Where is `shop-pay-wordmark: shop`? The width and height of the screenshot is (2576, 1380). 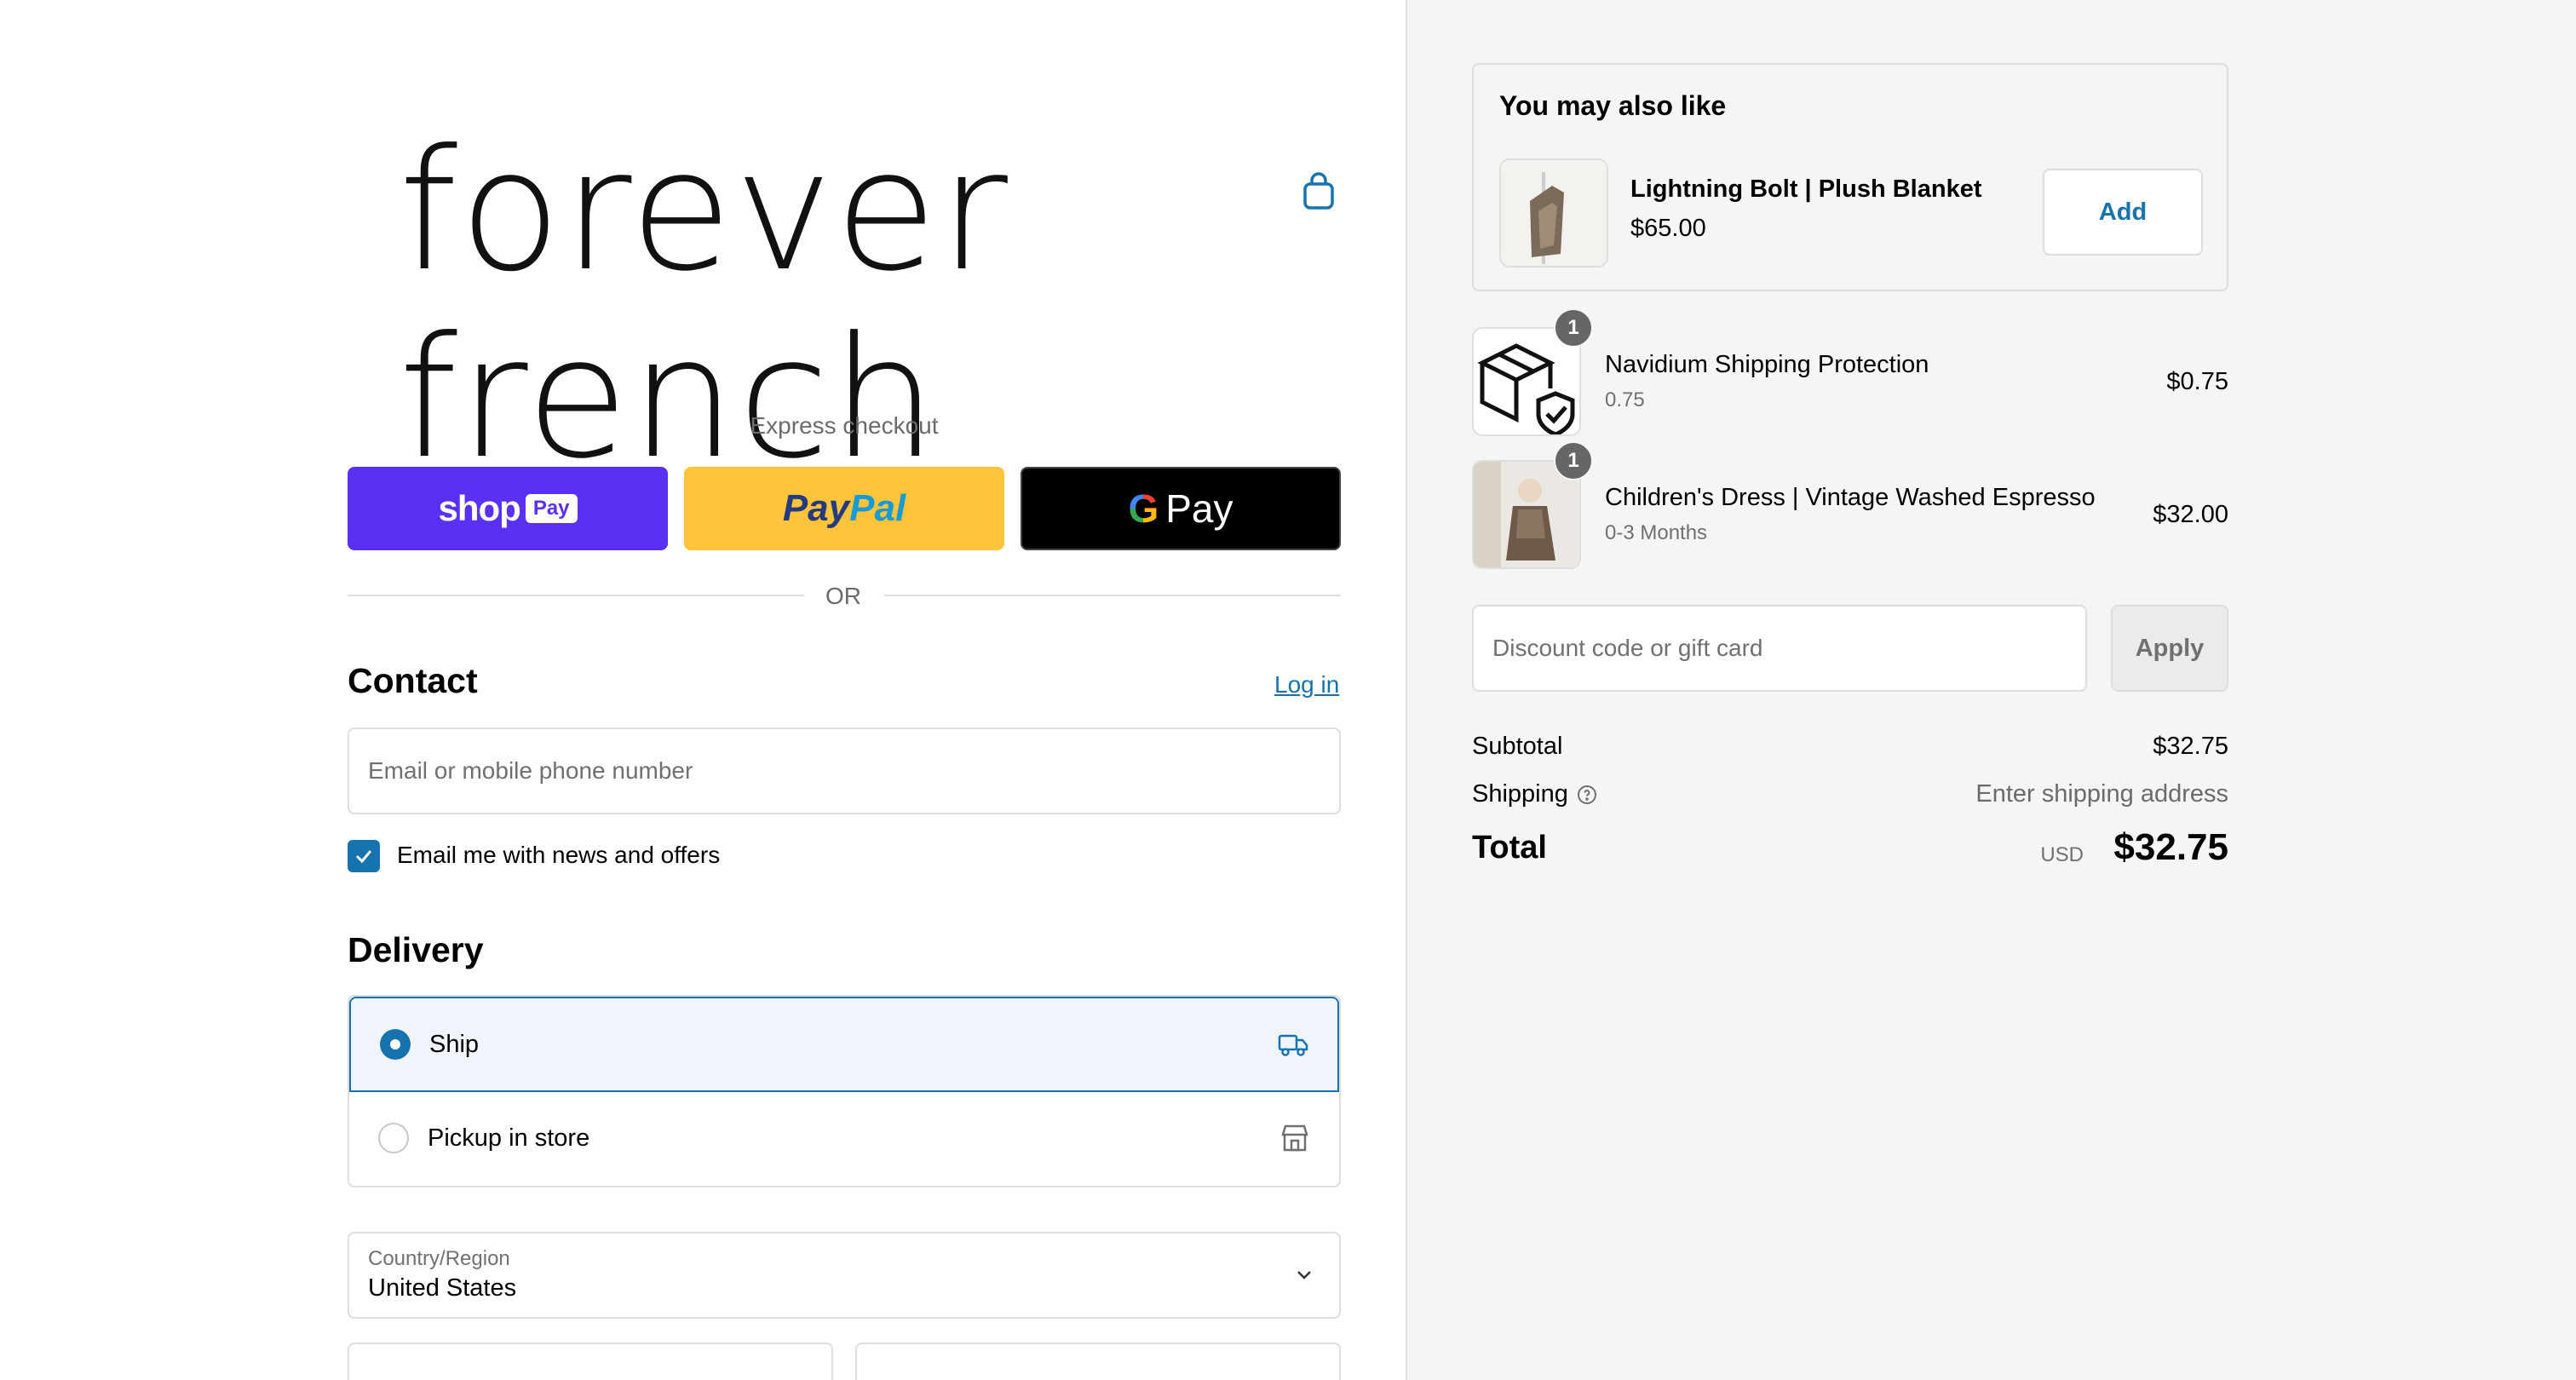
shop-pay-wordmark: shop is located at coordinates (479, 508).